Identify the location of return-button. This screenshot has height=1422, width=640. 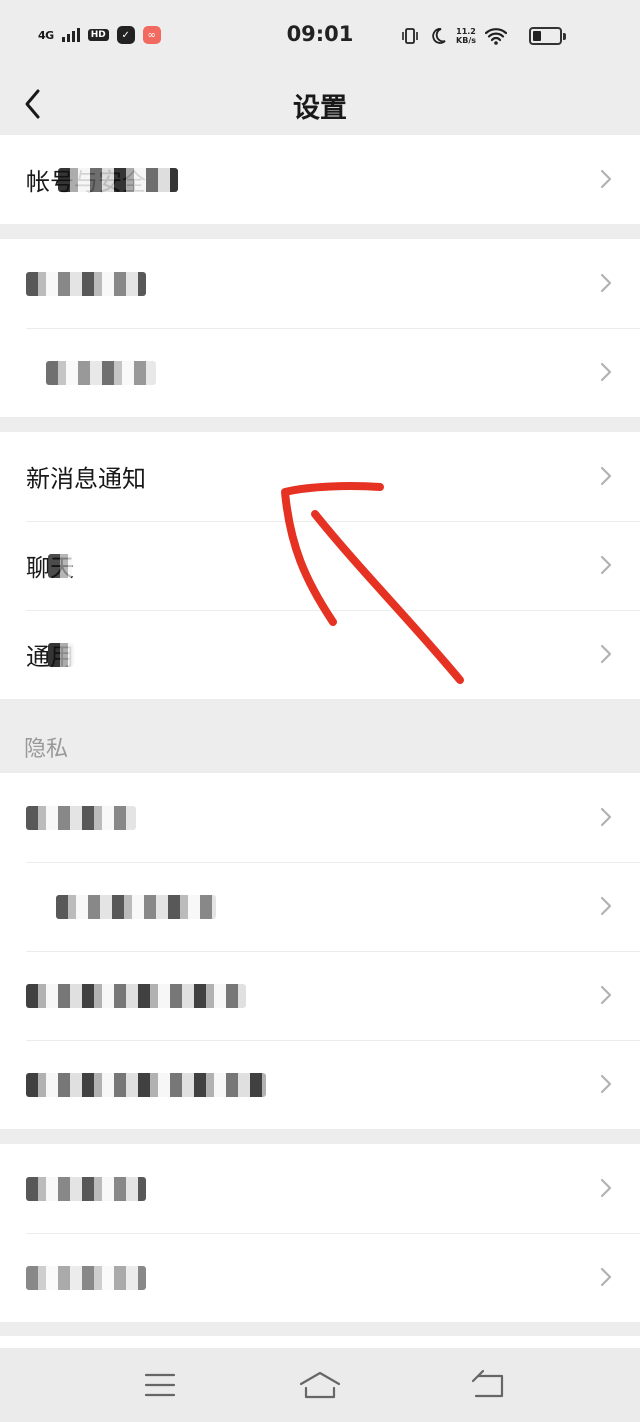
(488, 1385).